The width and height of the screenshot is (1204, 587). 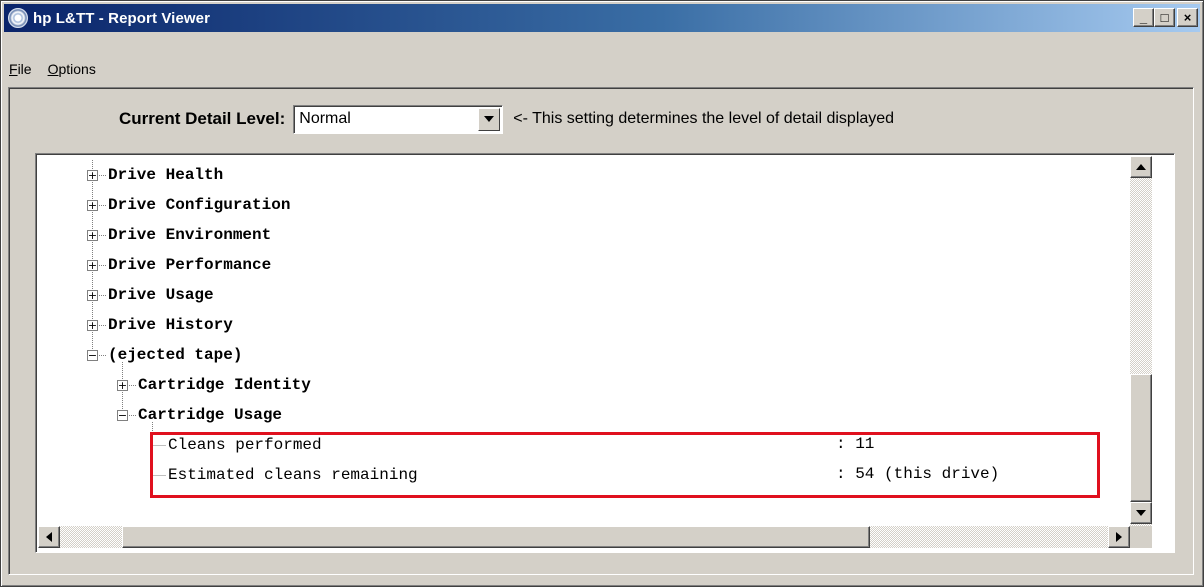 What do you see at coordinates (18, 18) in the screenshot?
I see `hp-swirl-icon` at bounding box center [18, 18].